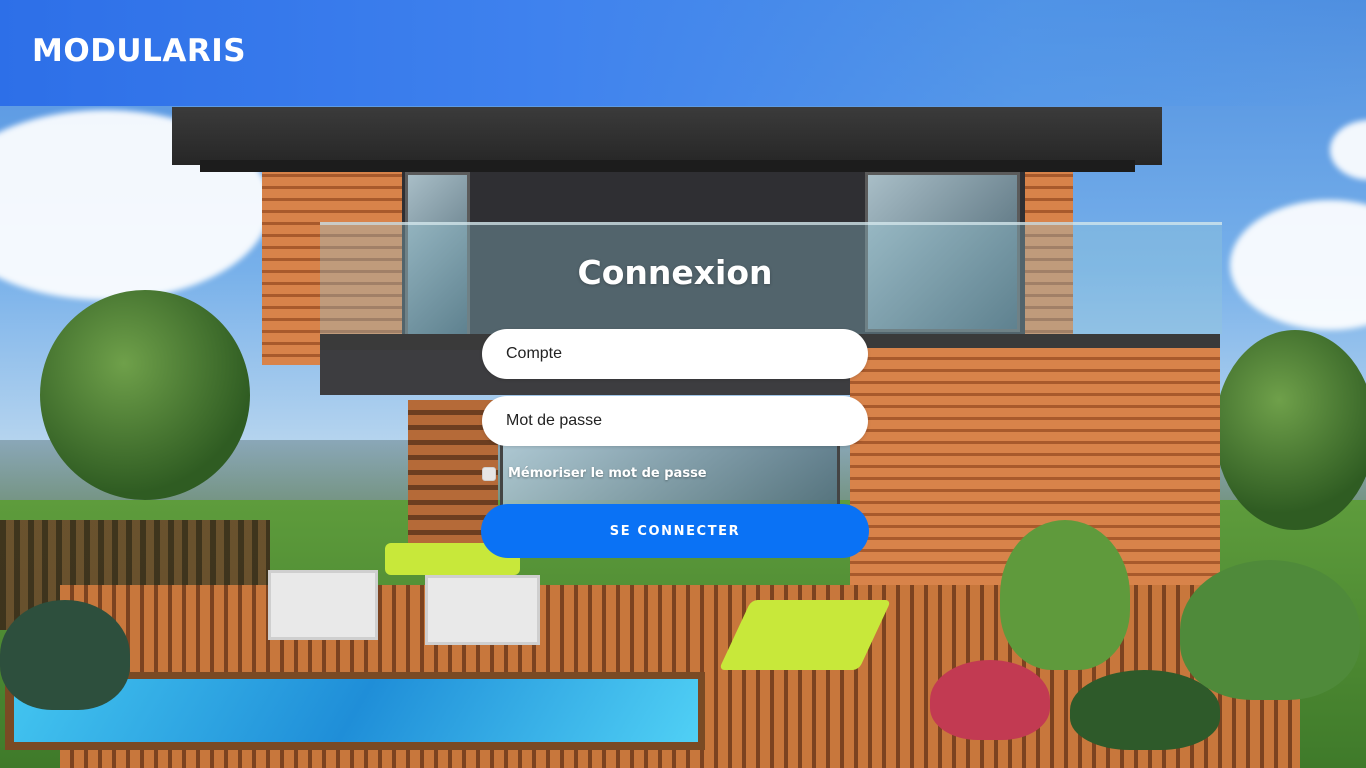  I want to click on top-bar: MODULARIS, so click(683, 53).